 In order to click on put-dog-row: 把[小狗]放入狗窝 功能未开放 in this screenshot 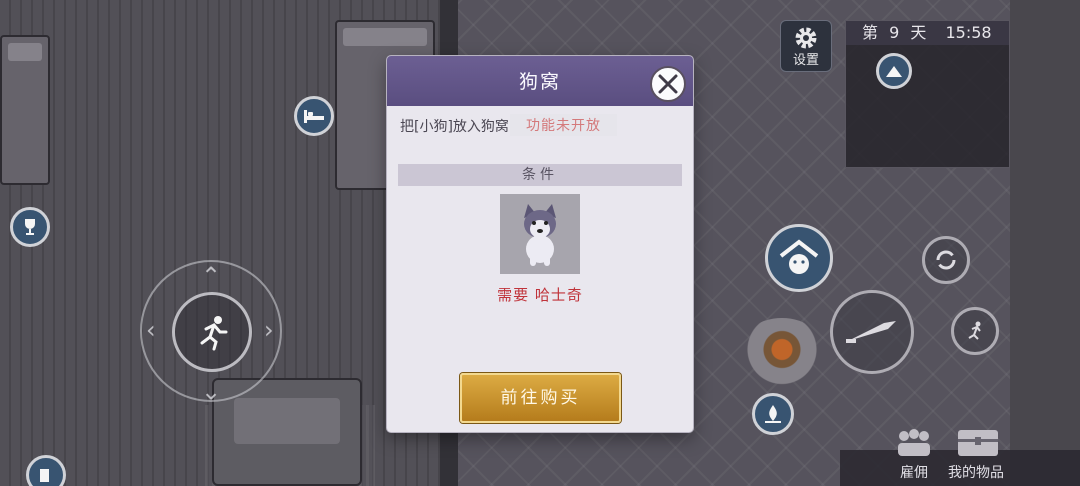, I will do `click(540, 126)`.